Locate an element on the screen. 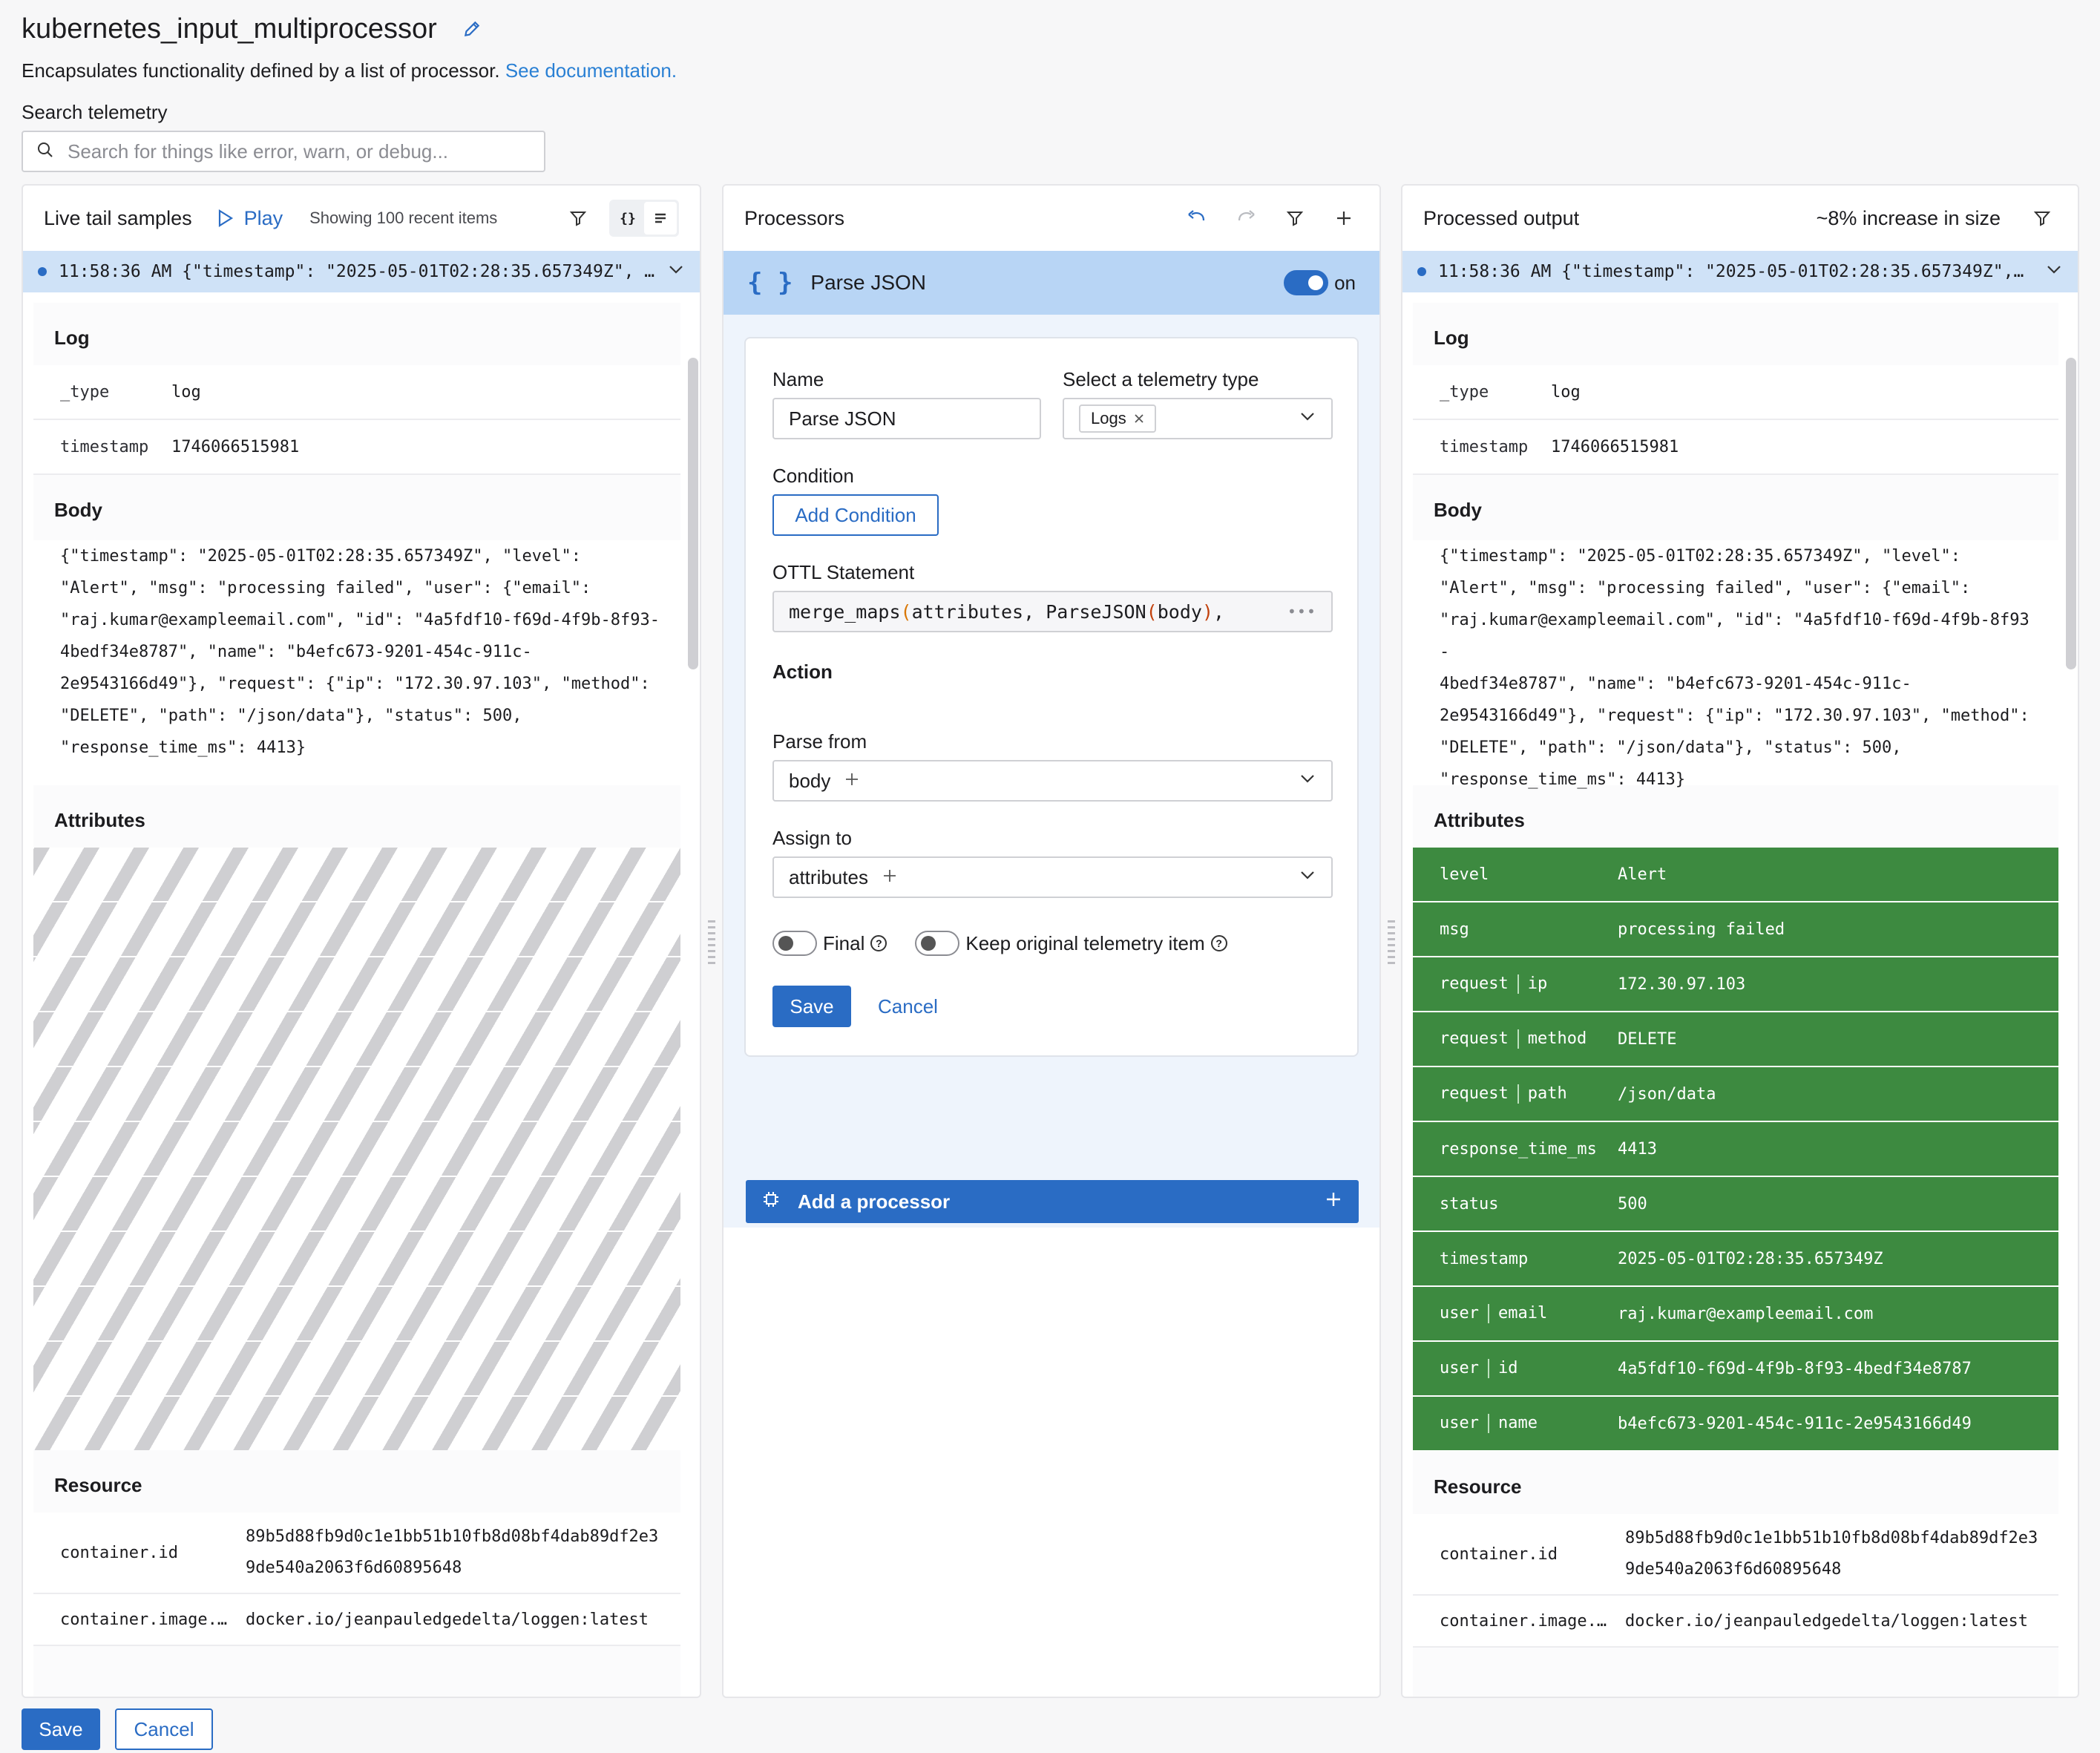 Image resolution: width=2100 pixels, height=1753 pixels. log-key: _type is located at coordinates (85, 392).